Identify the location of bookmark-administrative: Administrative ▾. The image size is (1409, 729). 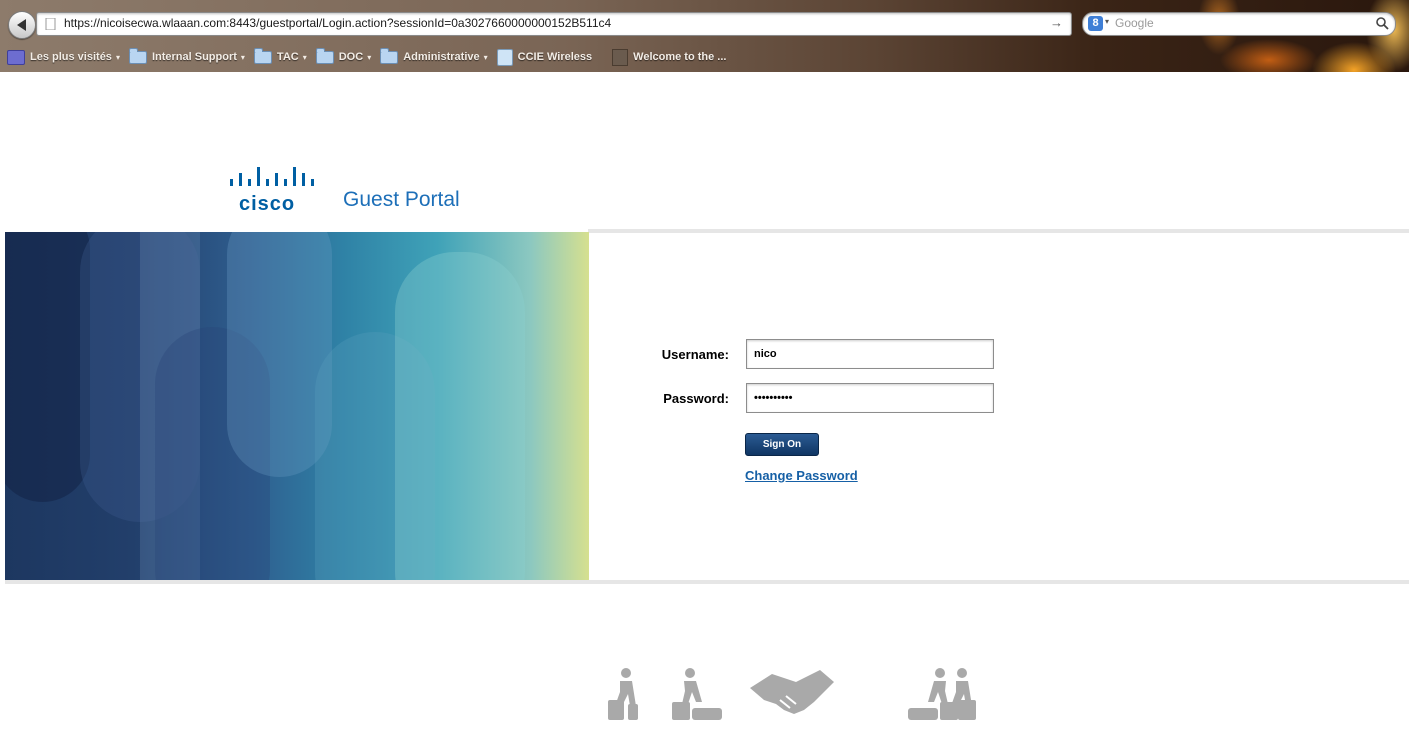
(434, 55).